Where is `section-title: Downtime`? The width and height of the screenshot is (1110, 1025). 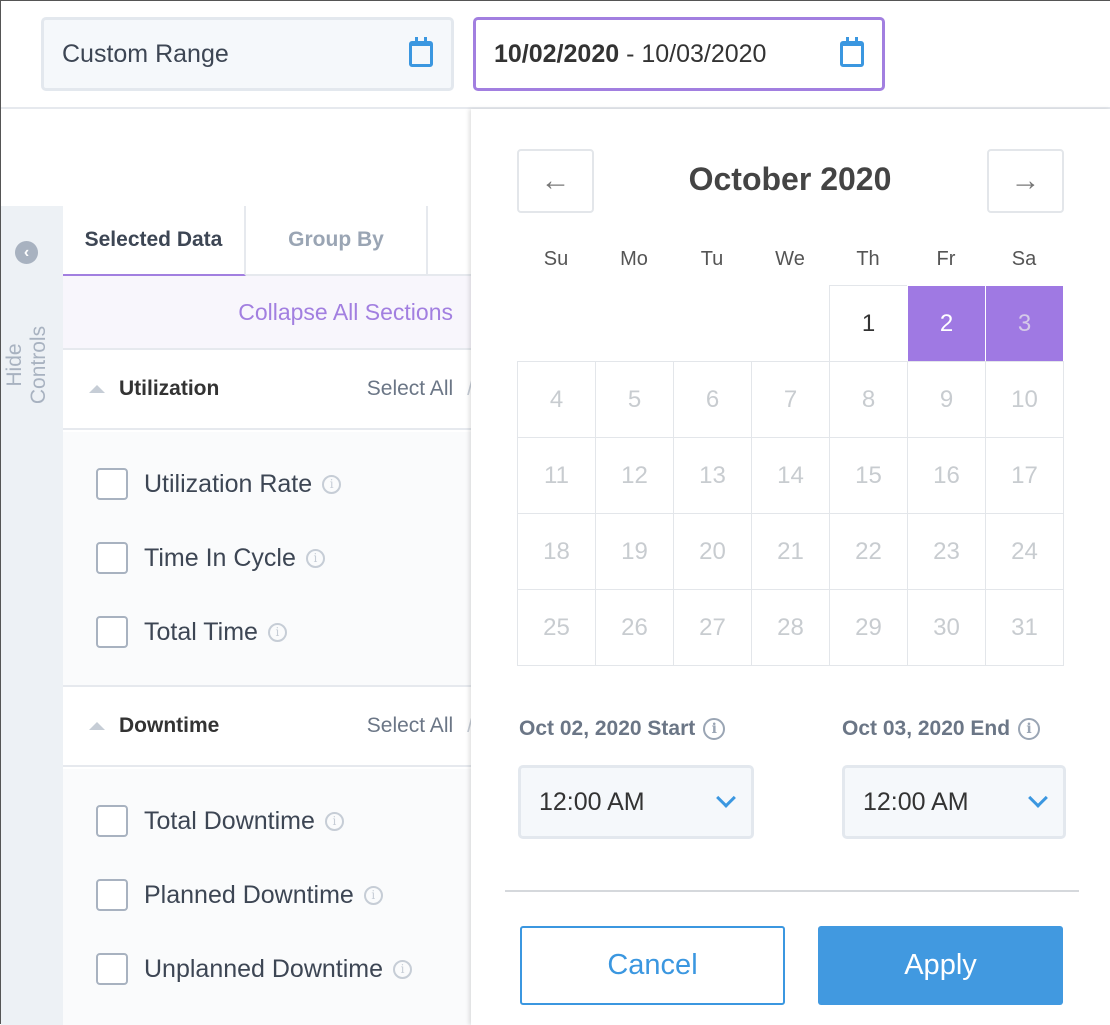 section-title: Downtime is located at coordinates (169, 725).